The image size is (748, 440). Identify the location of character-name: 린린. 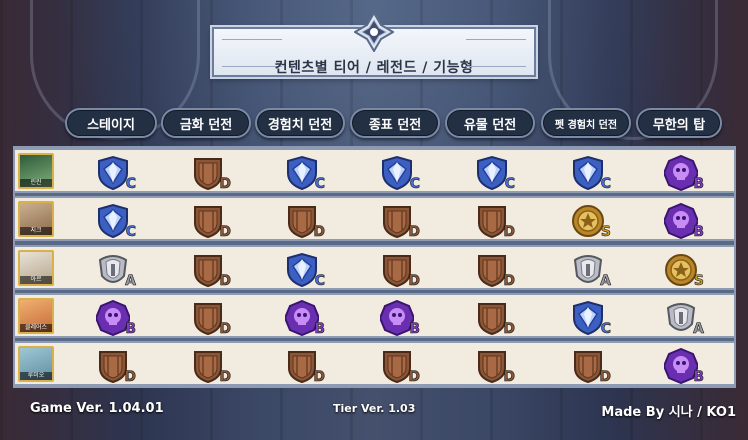
(36, 183).